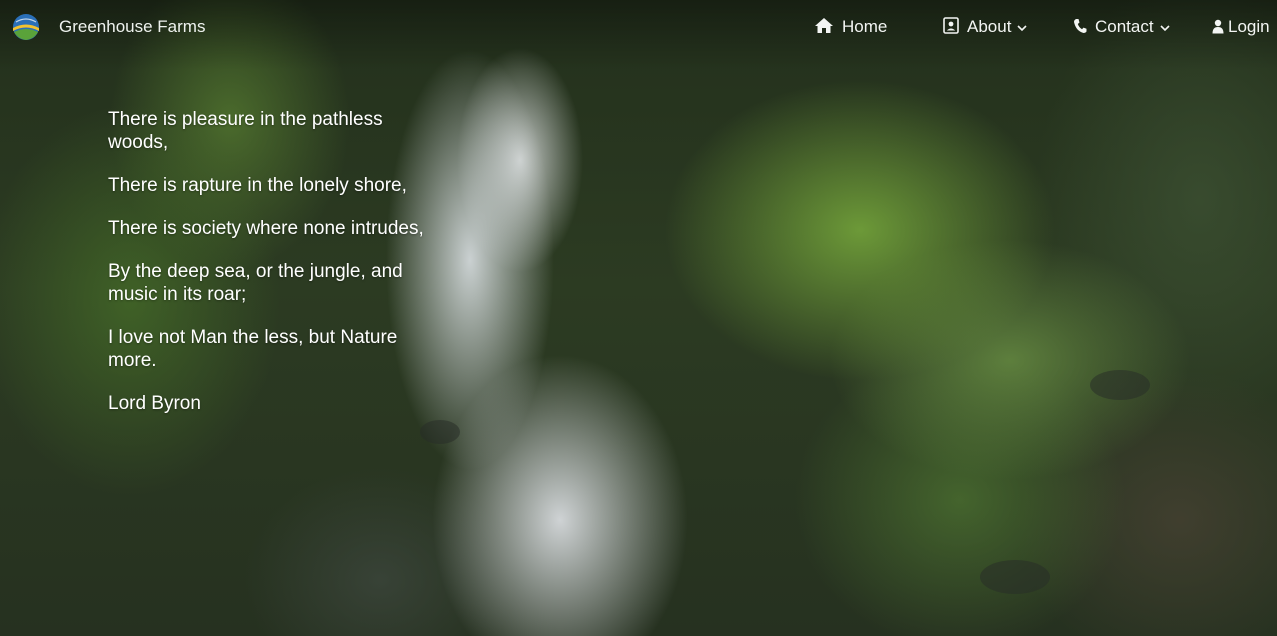 The width and height of the screenshot is (1277, 636). I want to click on poem-author: Lord Byron, so click(154, 403).